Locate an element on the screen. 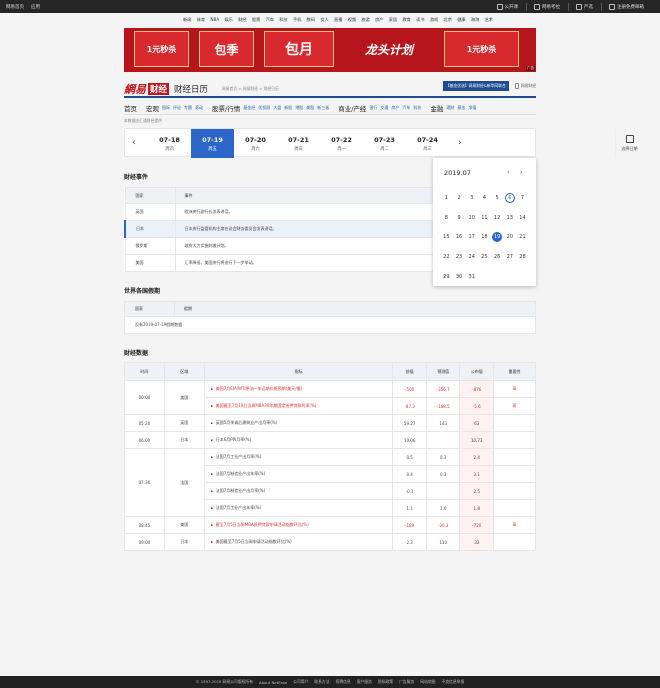 The image size is (660, 688). calendar-day: 23 is located at coordinates (459, 257).